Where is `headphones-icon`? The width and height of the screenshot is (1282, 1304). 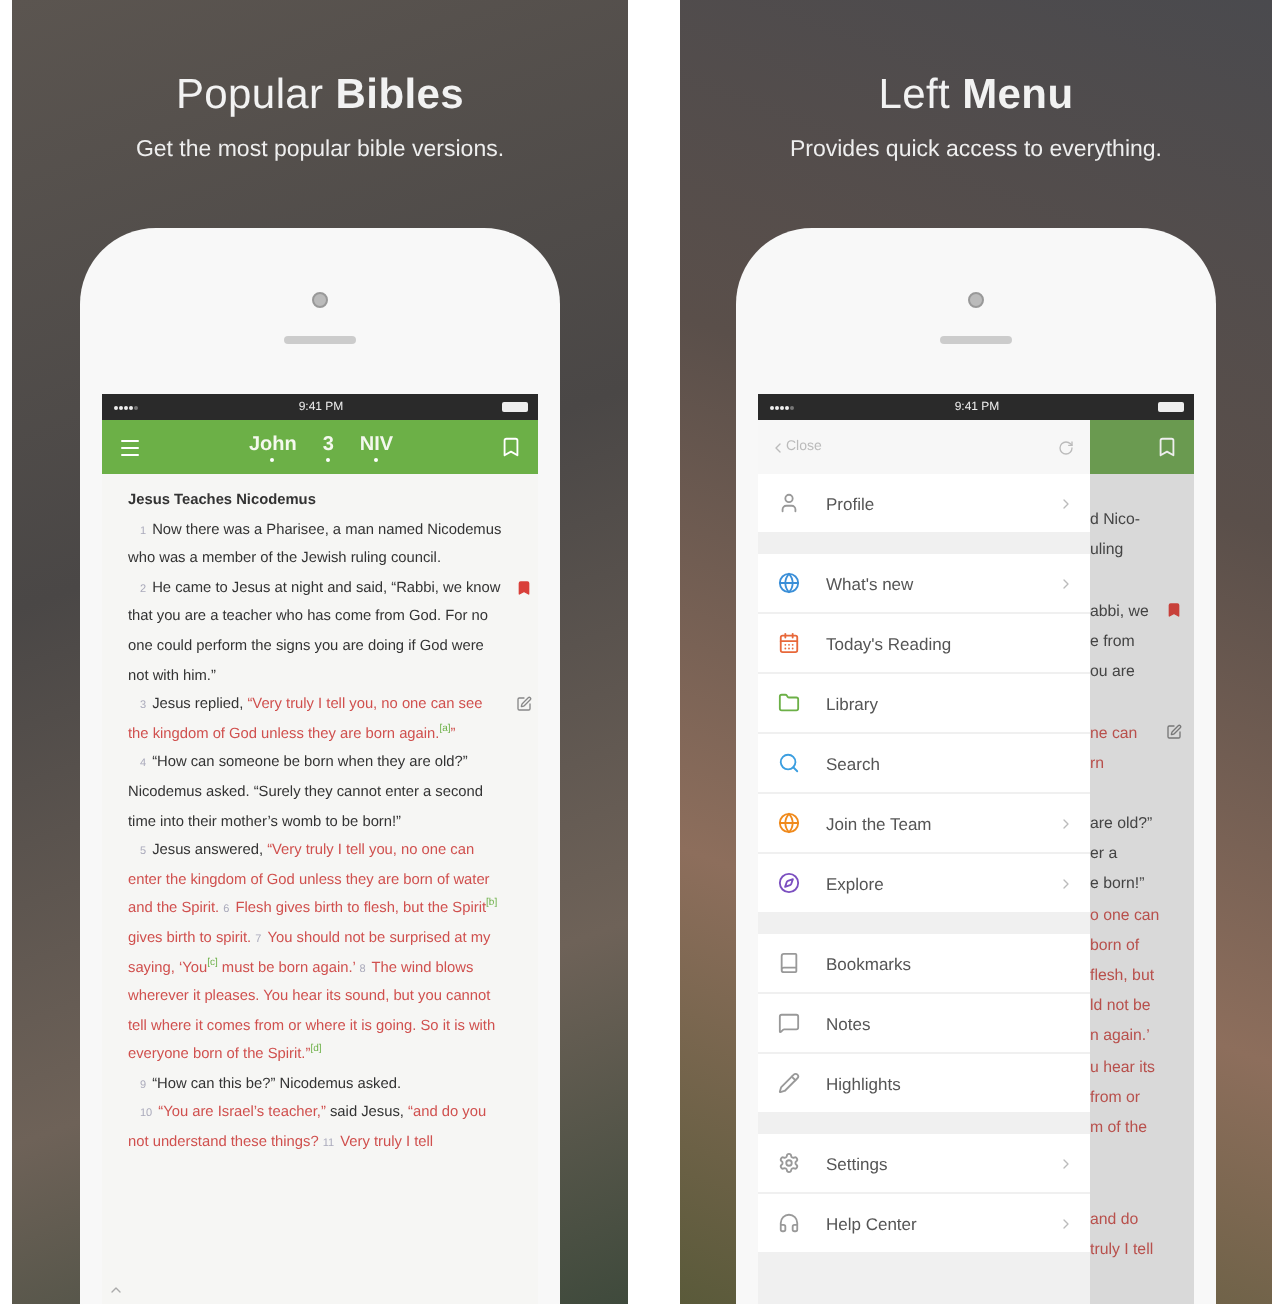 headphones-icon is located at coordinates (789, 1223).